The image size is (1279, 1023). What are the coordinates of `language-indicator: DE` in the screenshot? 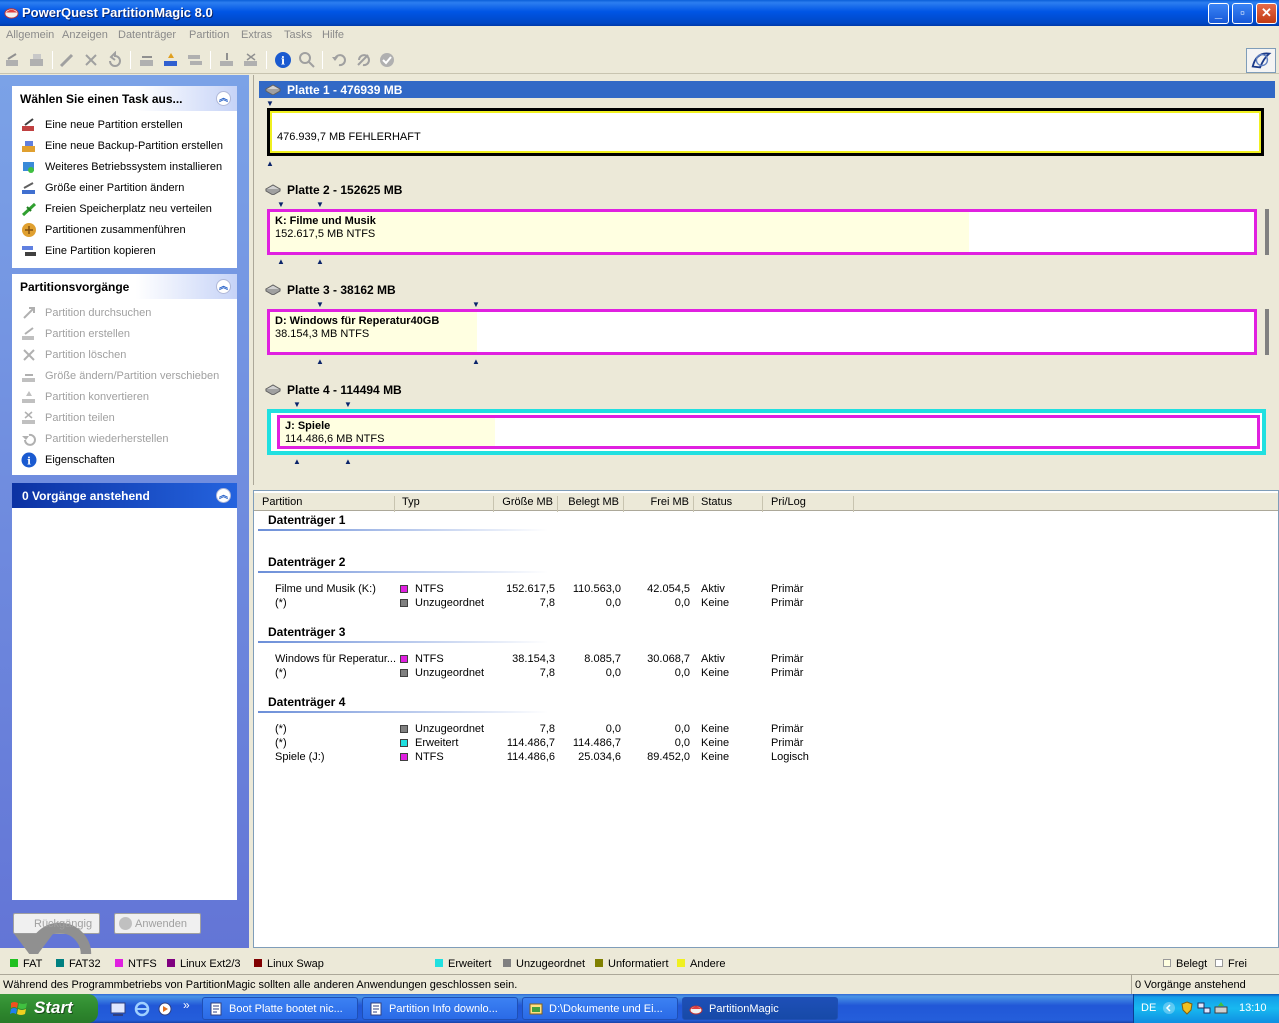 It's located at (1148, 1008).